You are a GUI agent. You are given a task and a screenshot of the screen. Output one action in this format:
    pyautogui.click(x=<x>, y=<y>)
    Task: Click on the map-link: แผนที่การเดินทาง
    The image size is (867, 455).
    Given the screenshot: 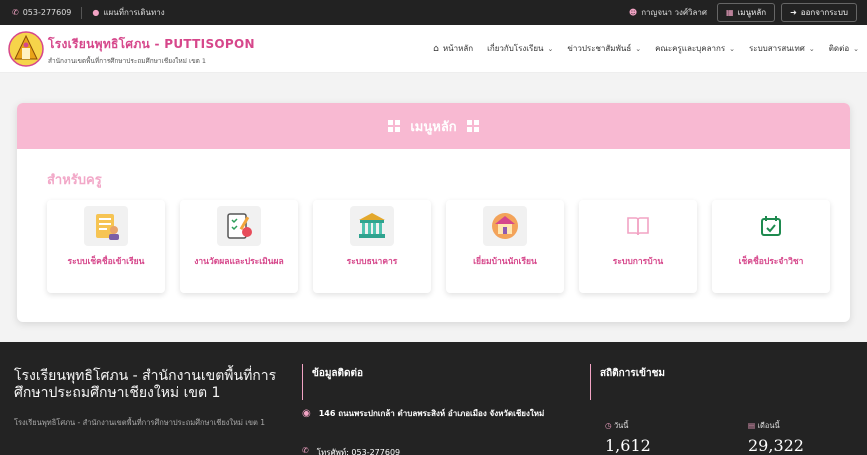 What is the action you would take?
    pyautogui.click(x=133, y=12)
    